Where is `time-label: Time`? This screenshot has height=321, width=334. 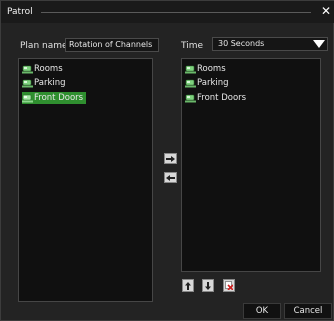 time-label: Time is located at coordinates (192, 46).